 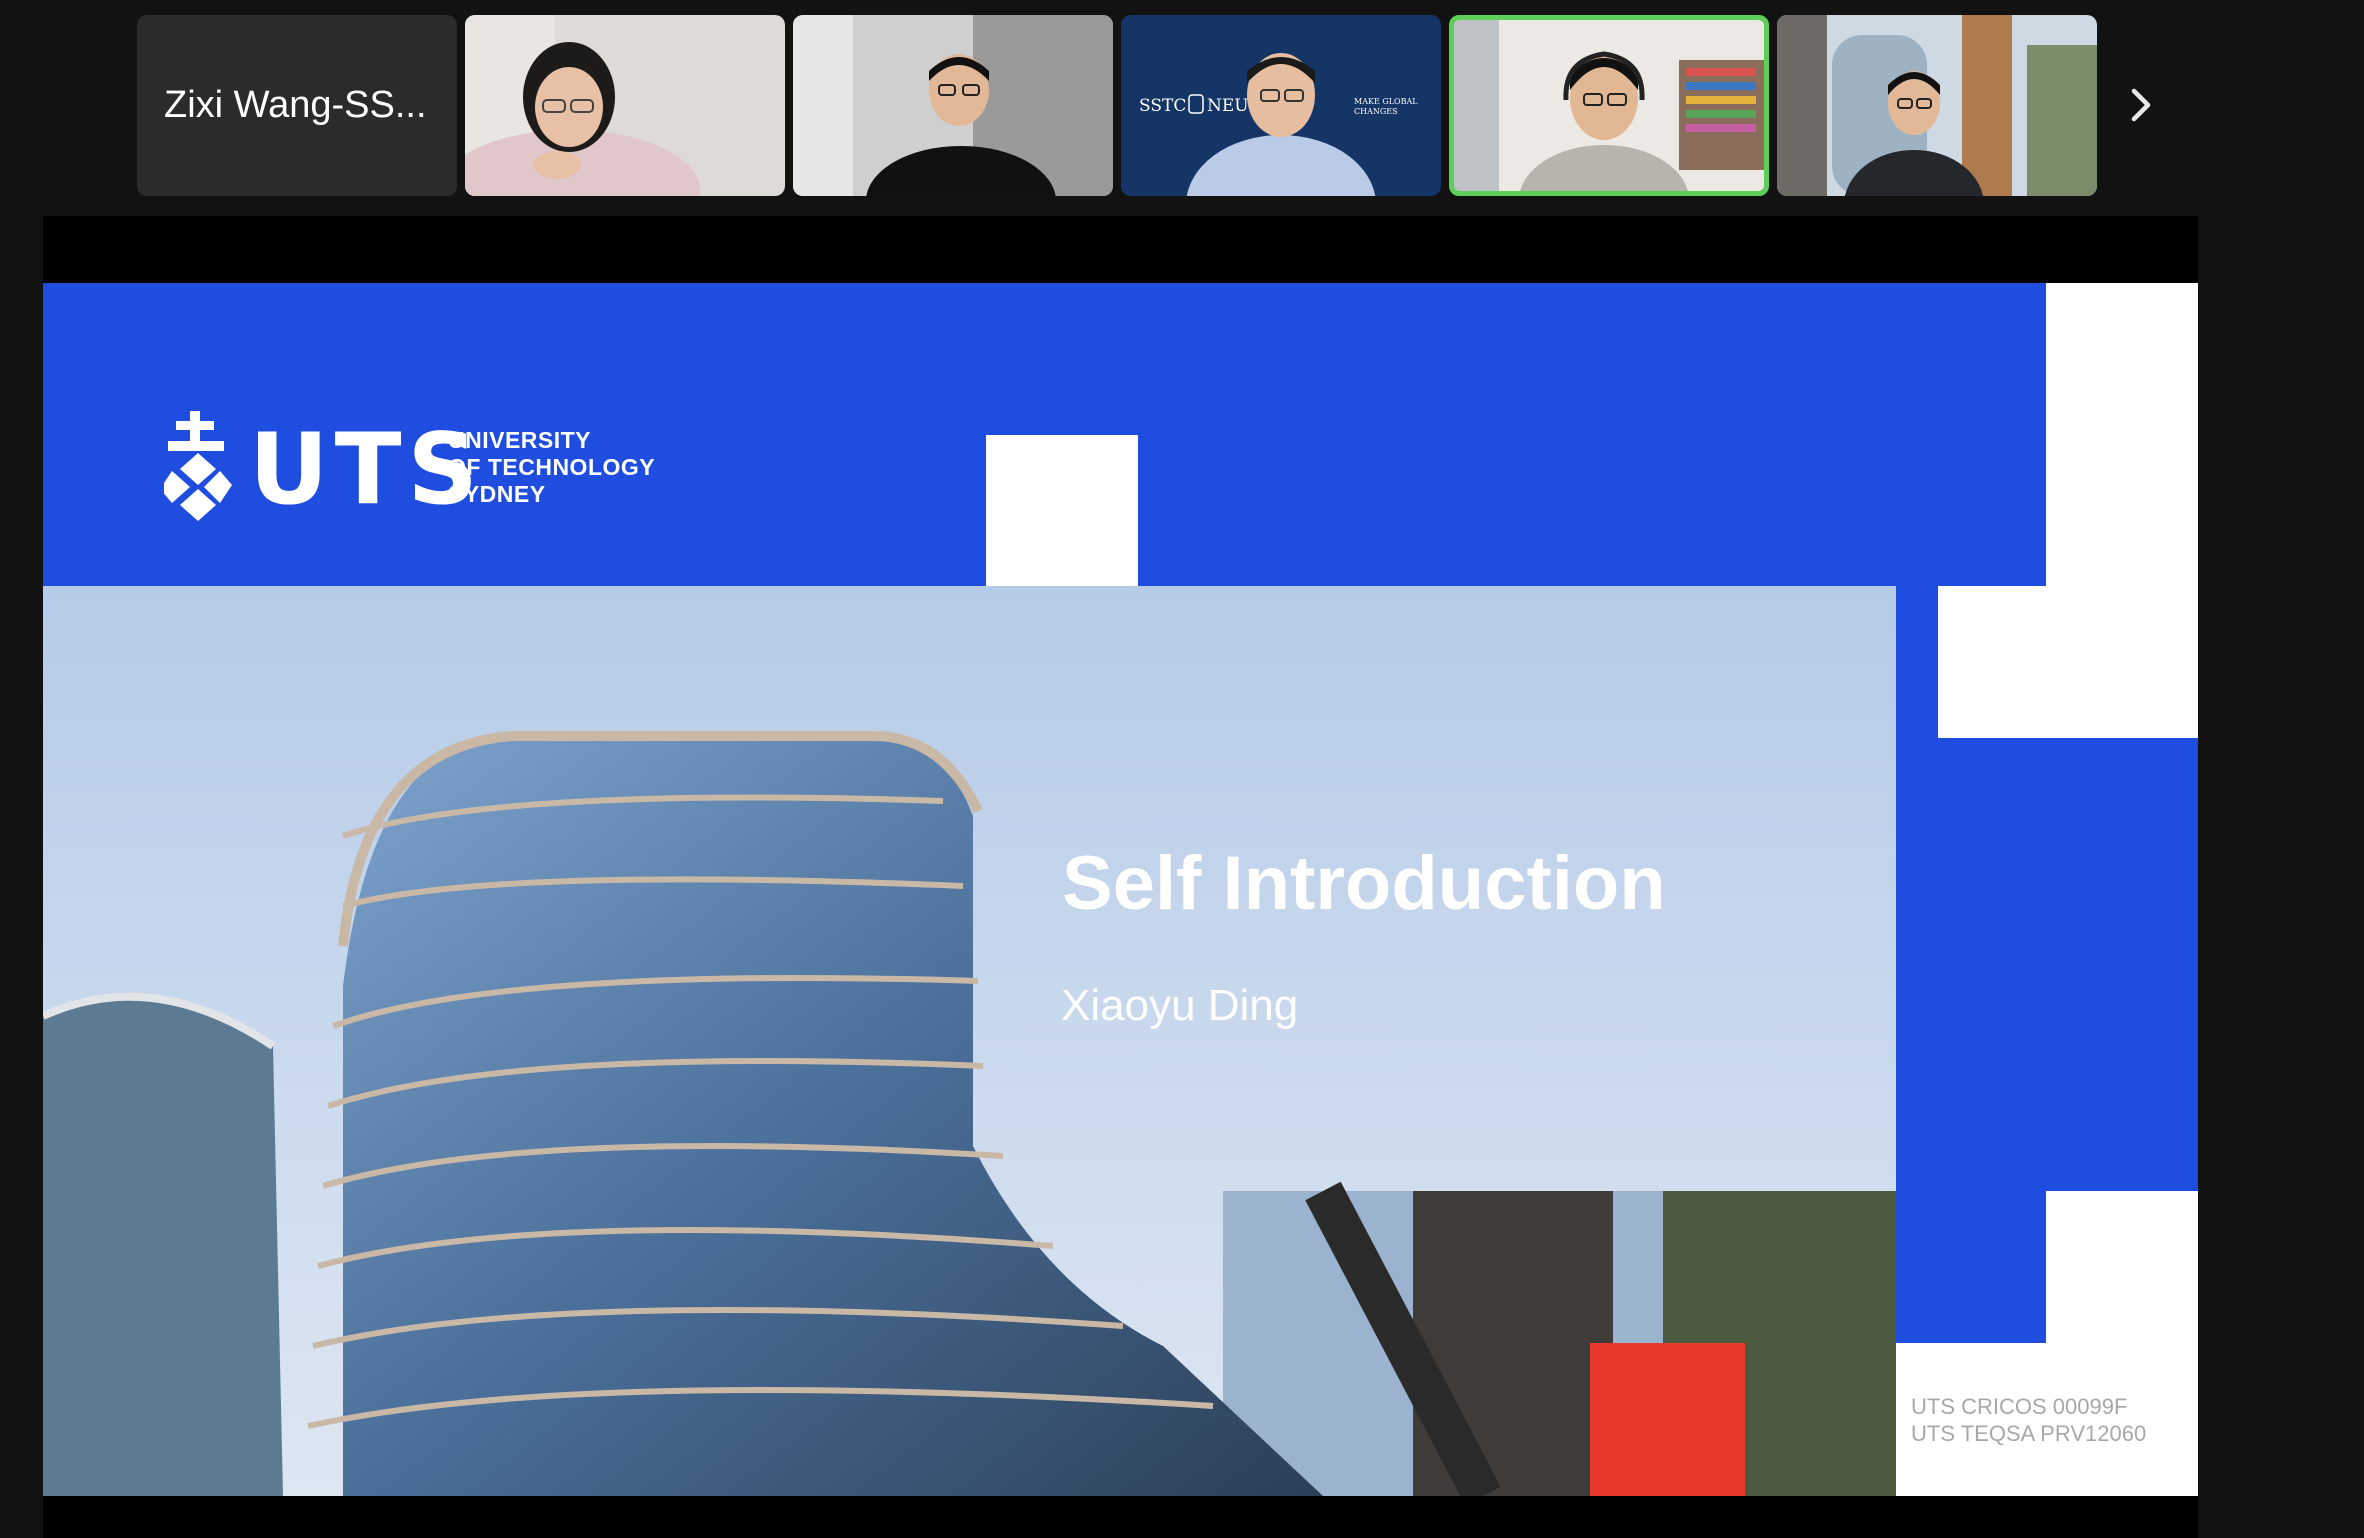 I want to click on slide-red-accent-block, so click(x=1667, y=1419).